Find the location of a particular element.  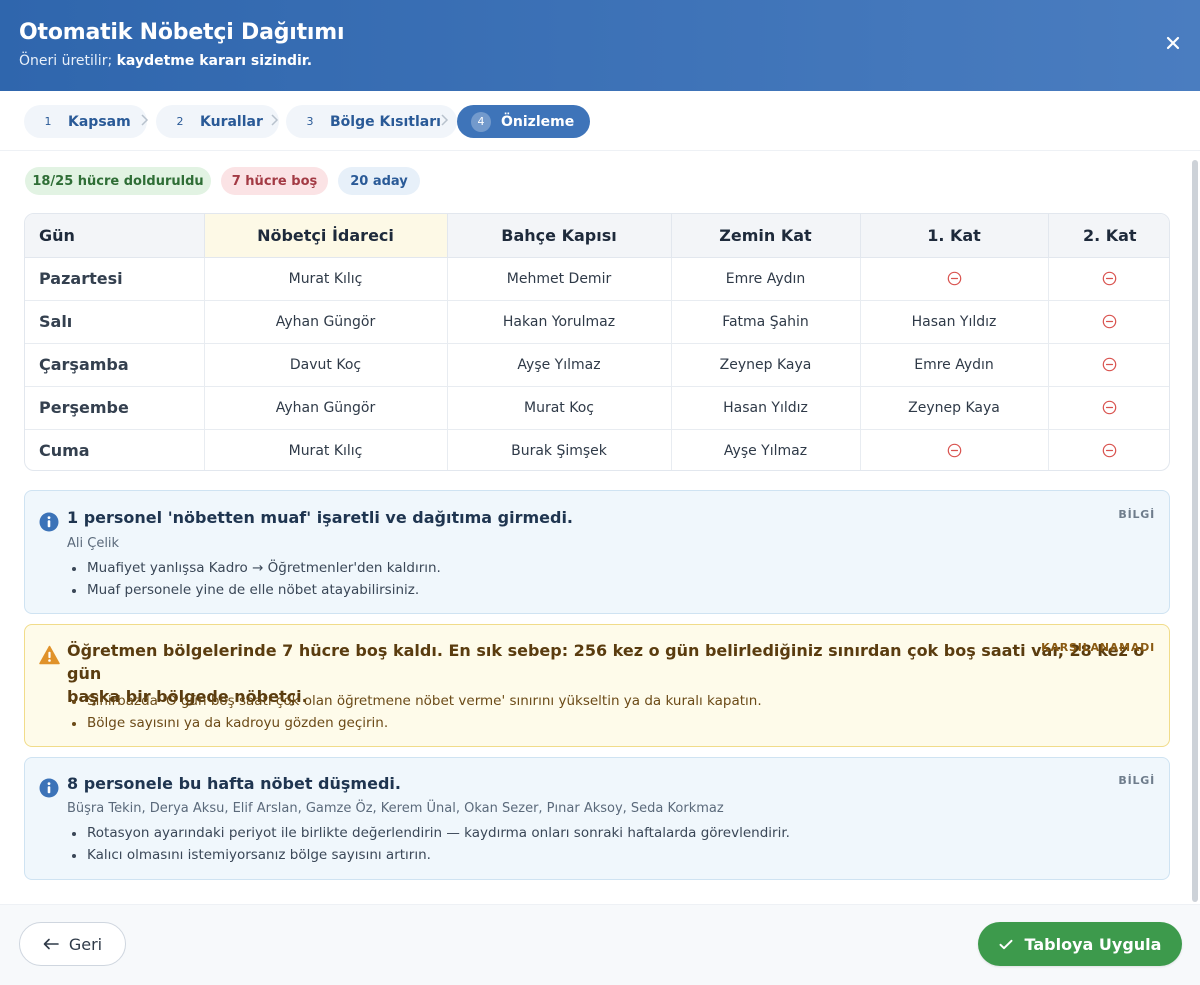

column-header: Bahçe Kapısı is located at coordinates (559, 236).